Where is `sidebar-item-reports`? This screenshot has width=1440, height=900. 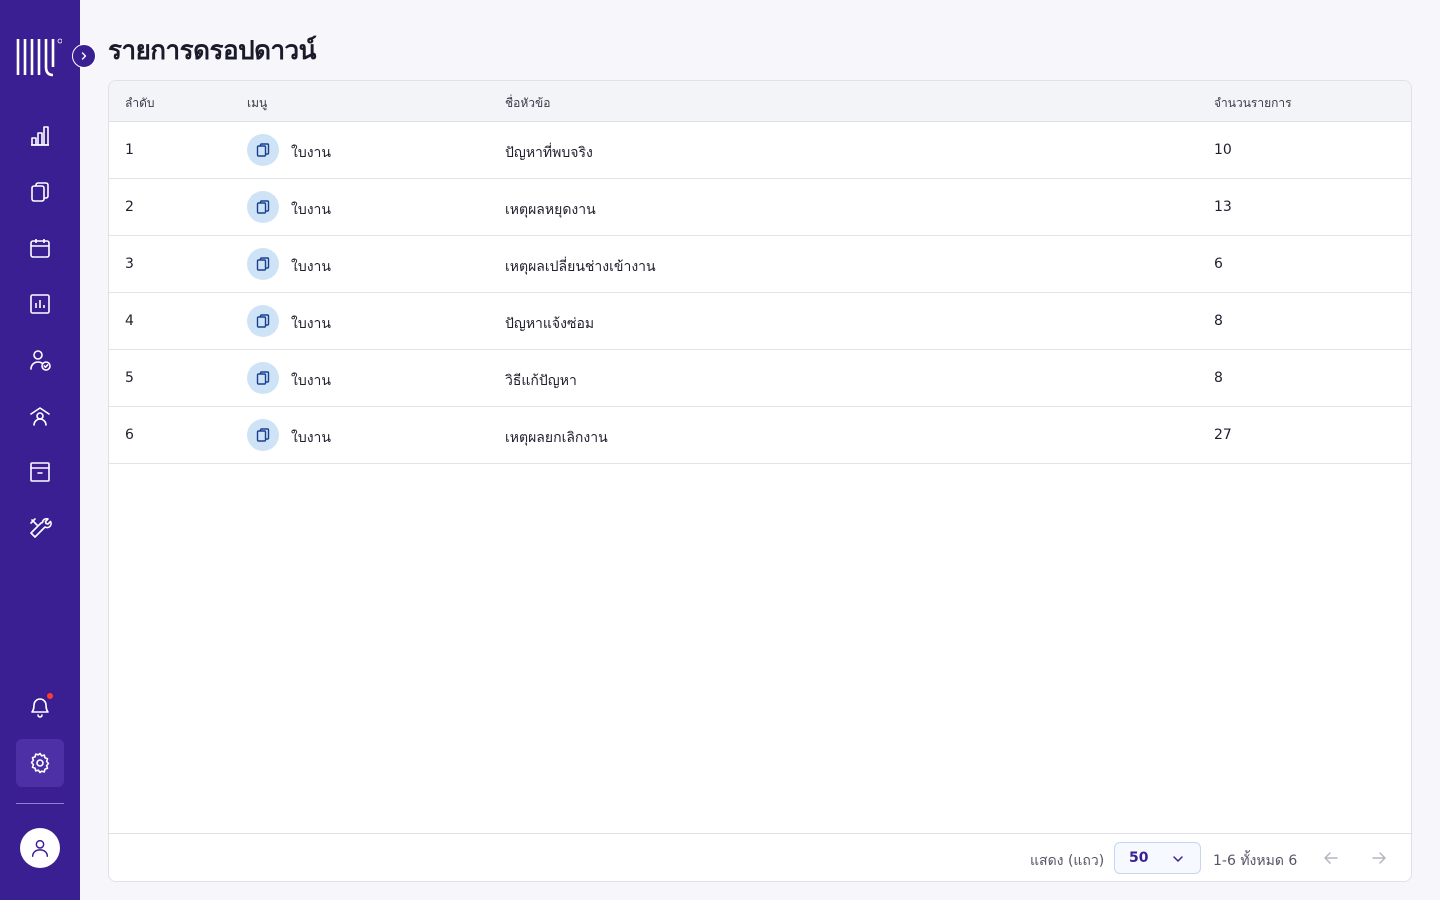
sidebar-item-reports is located at coordinates (40, 304).